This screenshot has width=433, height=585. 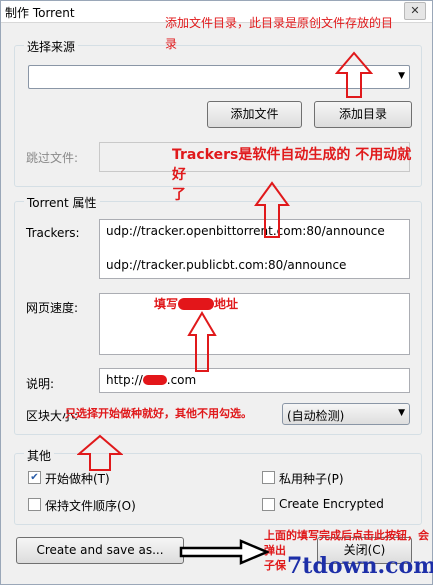 I want to click on annotation-line: 只选择开始做种就好，其他不用勾选。, so click(x=158, y=413).